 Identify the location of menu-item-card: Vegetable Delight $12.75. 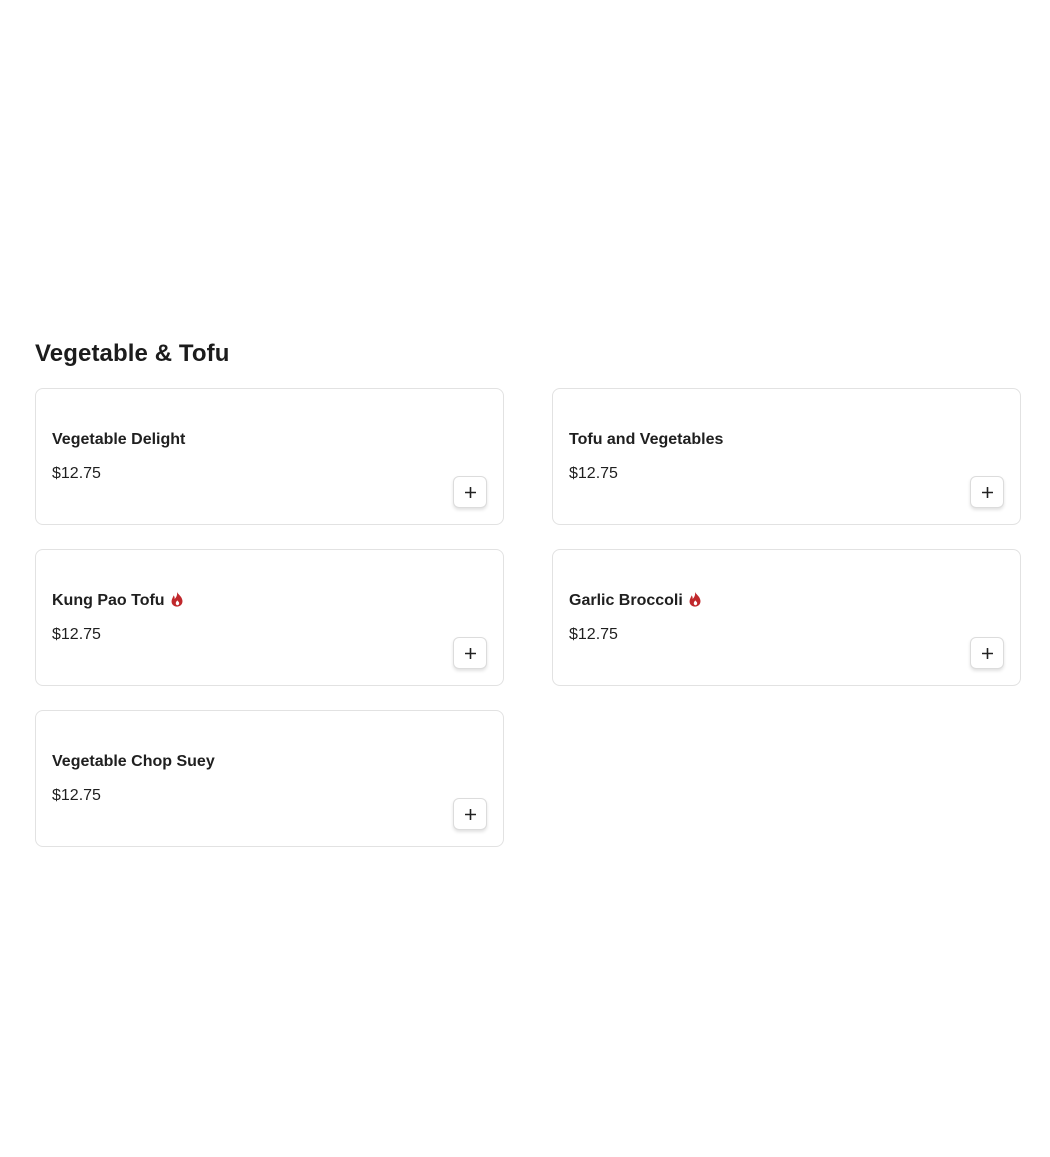
(269, 456).